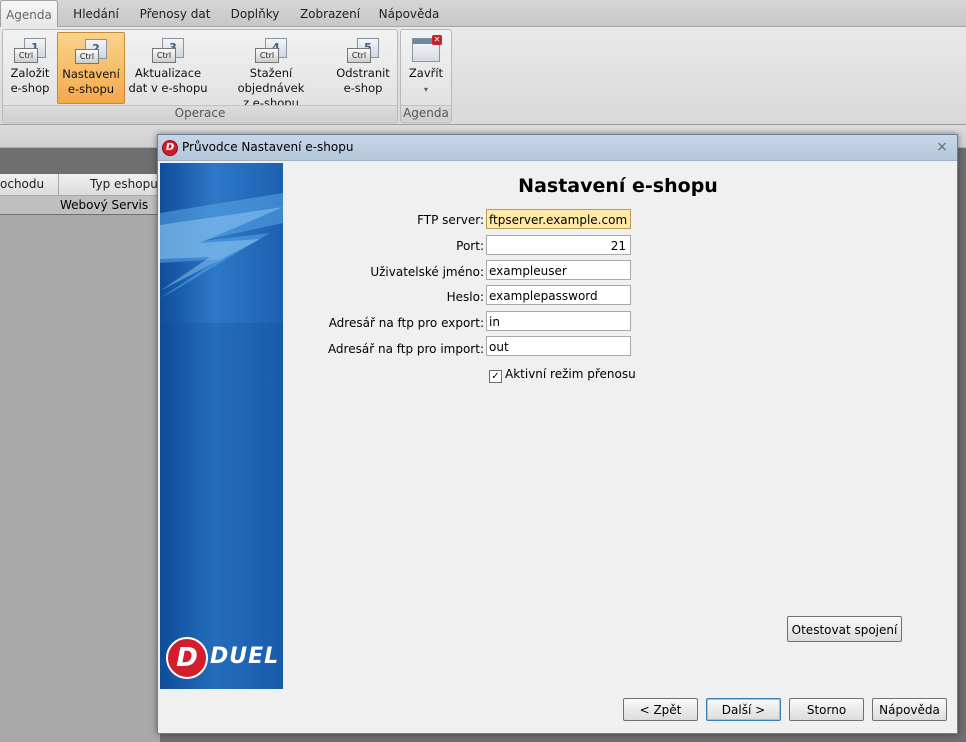 The width and height of the screenshot is (966, 742). Describe the element at coordinates (465, 297) in the screenshot. I see `password-label: Heslo:` at that location.